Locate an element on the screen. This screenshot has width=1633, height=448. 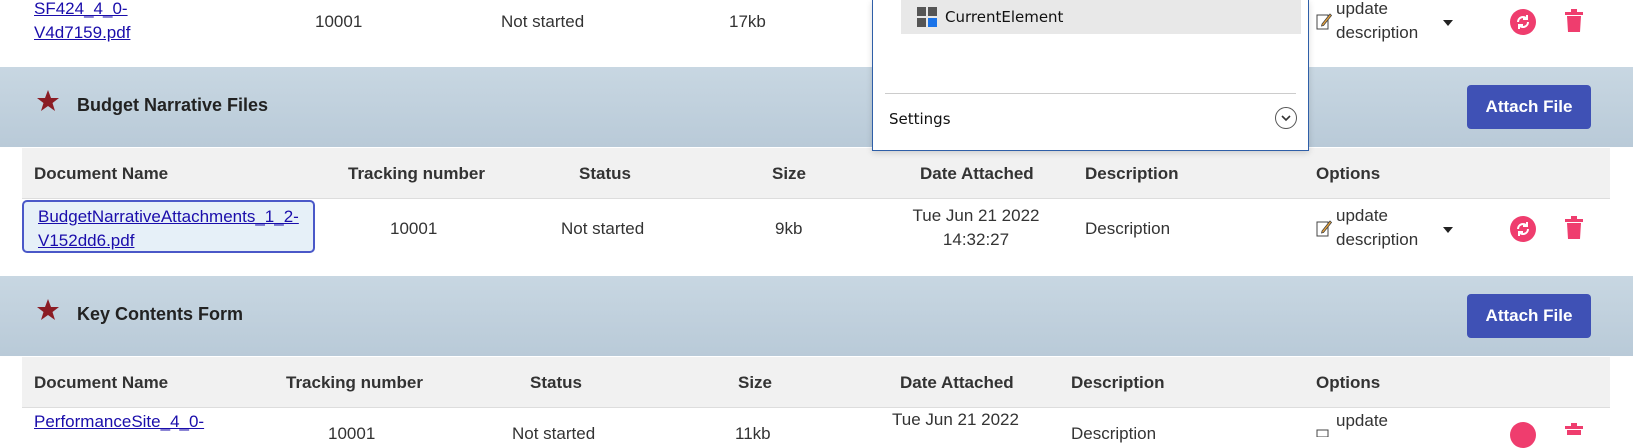
document-link: SF424_4_0- V4d7159.pdf is located at coordinates (82, 22).